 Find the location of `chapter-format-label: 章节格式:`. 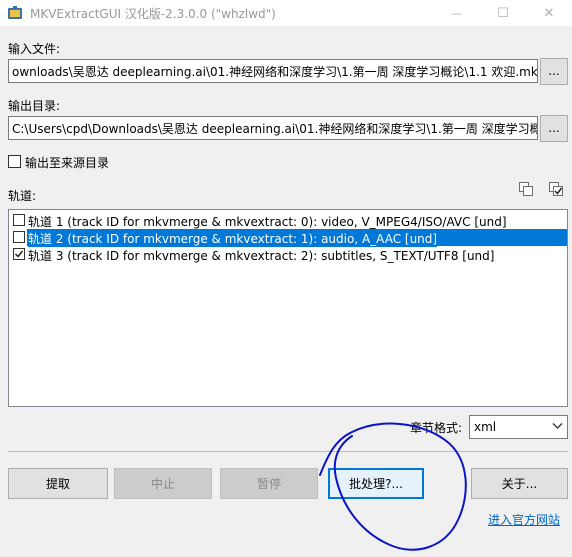

chapter-format-label: 章节格式: is located at coordinates (436, 428).